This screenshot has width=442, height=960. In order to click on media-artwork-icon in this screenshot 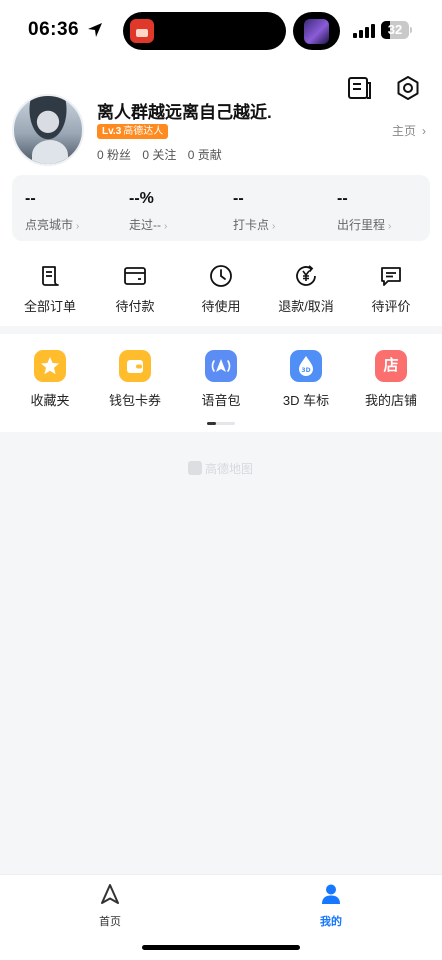, I will do `click(316, 31)`.